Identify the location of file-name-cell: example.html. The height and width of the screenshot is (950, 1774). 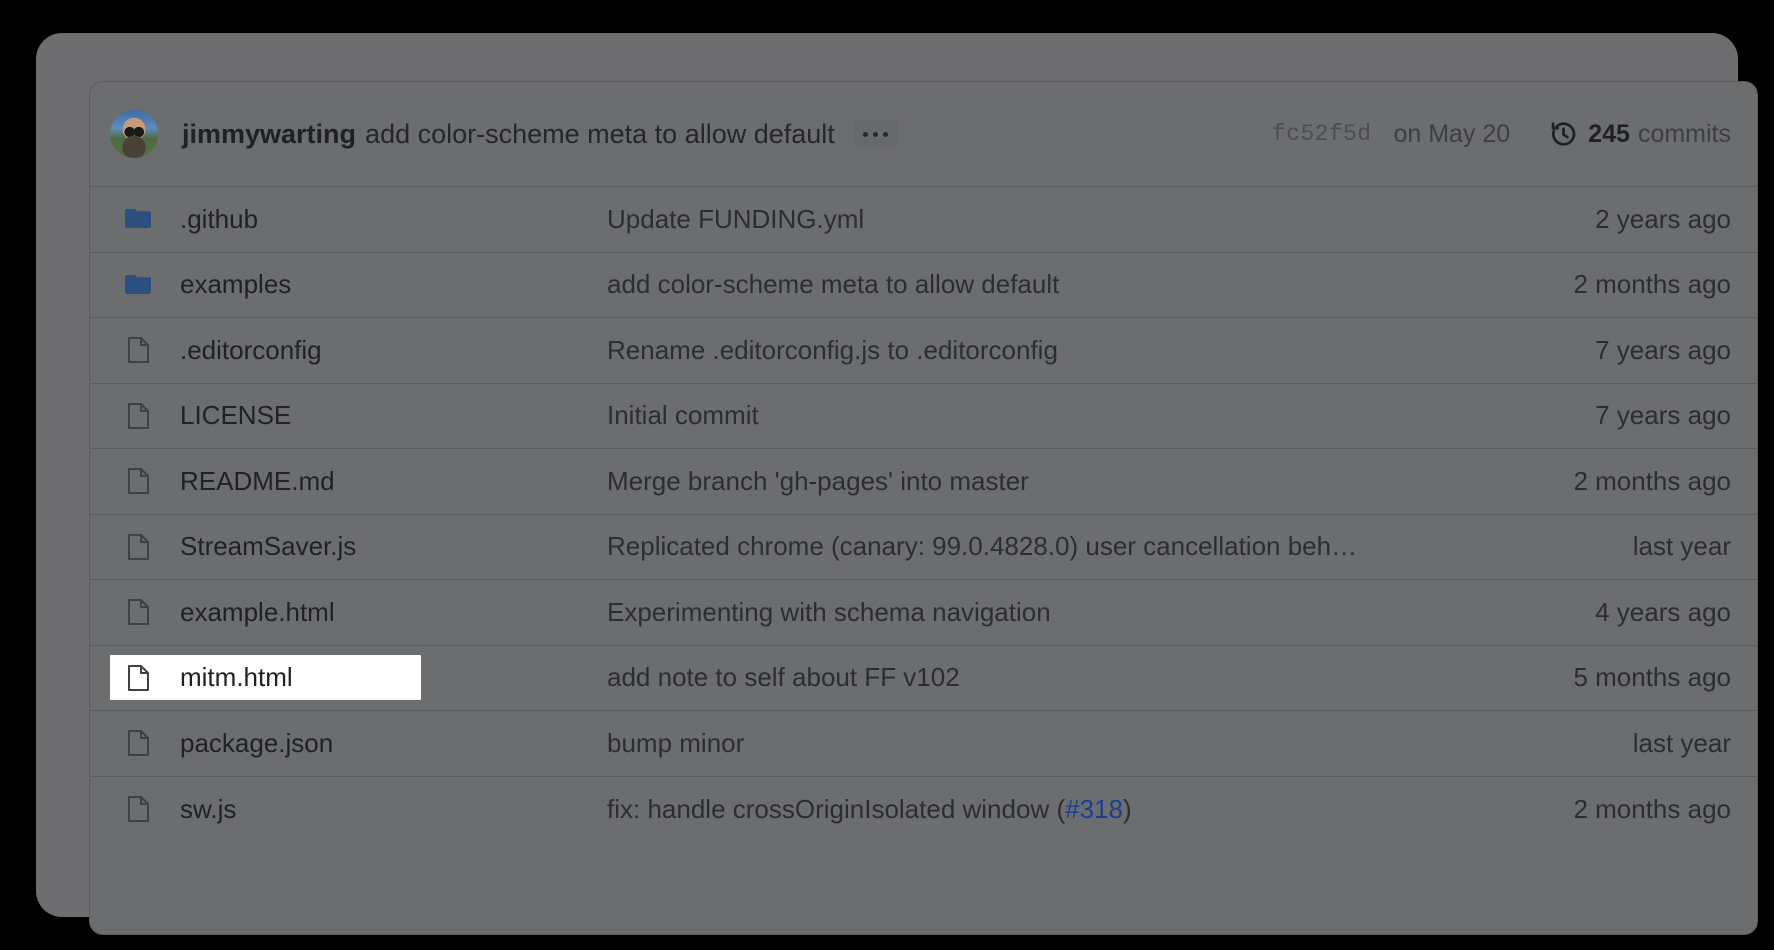
(358, 612).